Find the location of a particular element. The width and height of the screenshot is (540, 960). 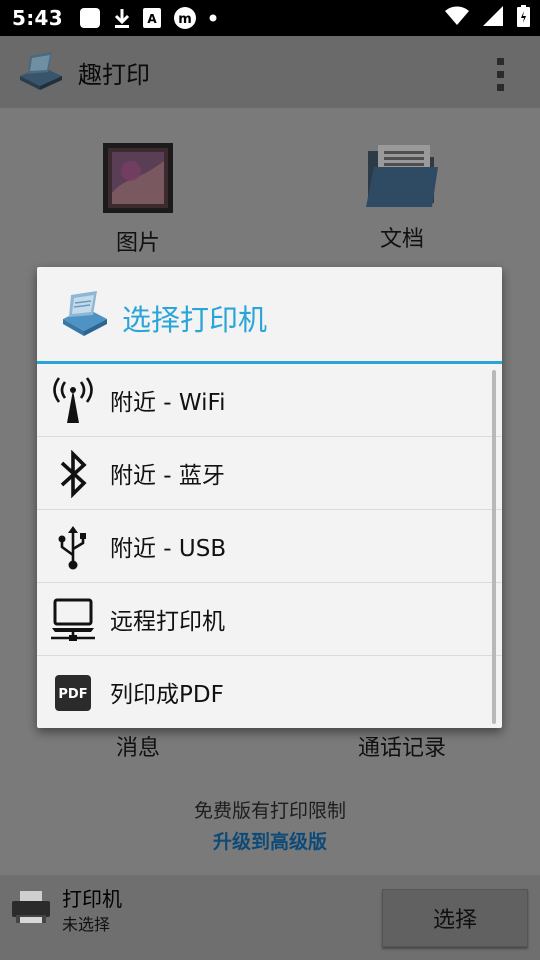

bottom-printer-bar: 打印机 未选择 选择 is located at coordinates (270, 917).